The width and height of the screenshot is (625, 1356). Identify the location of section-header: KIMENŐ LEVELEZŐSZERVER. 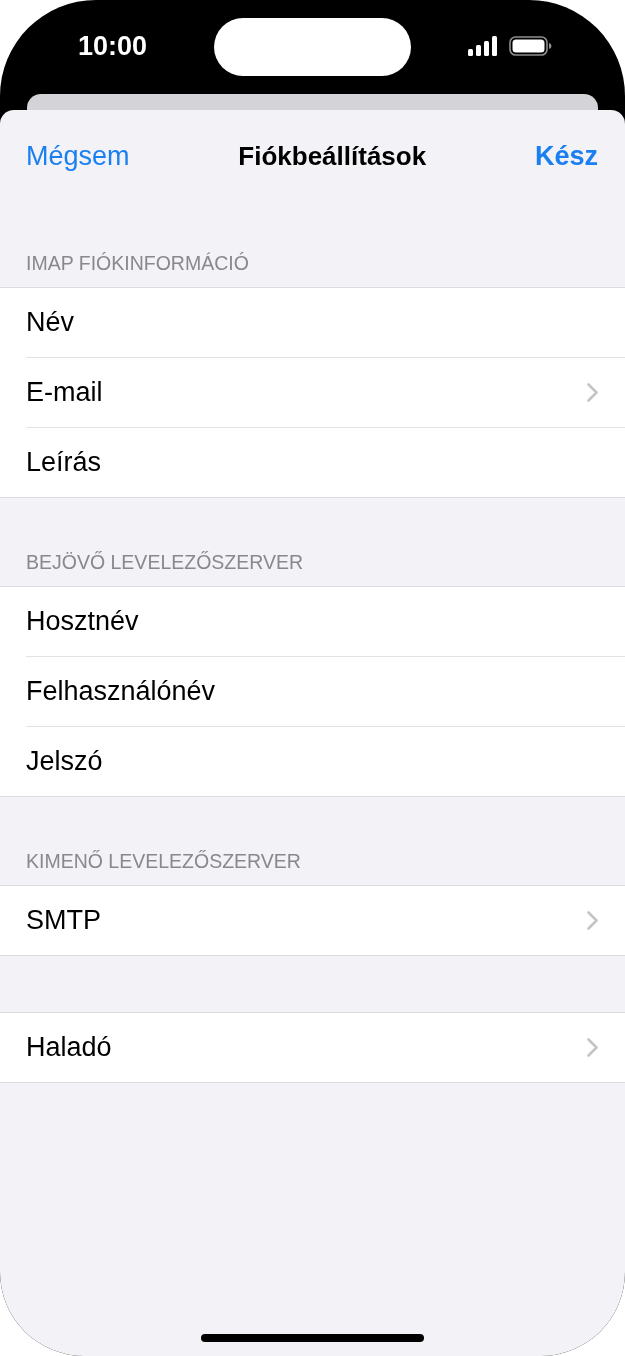
(163, 861).